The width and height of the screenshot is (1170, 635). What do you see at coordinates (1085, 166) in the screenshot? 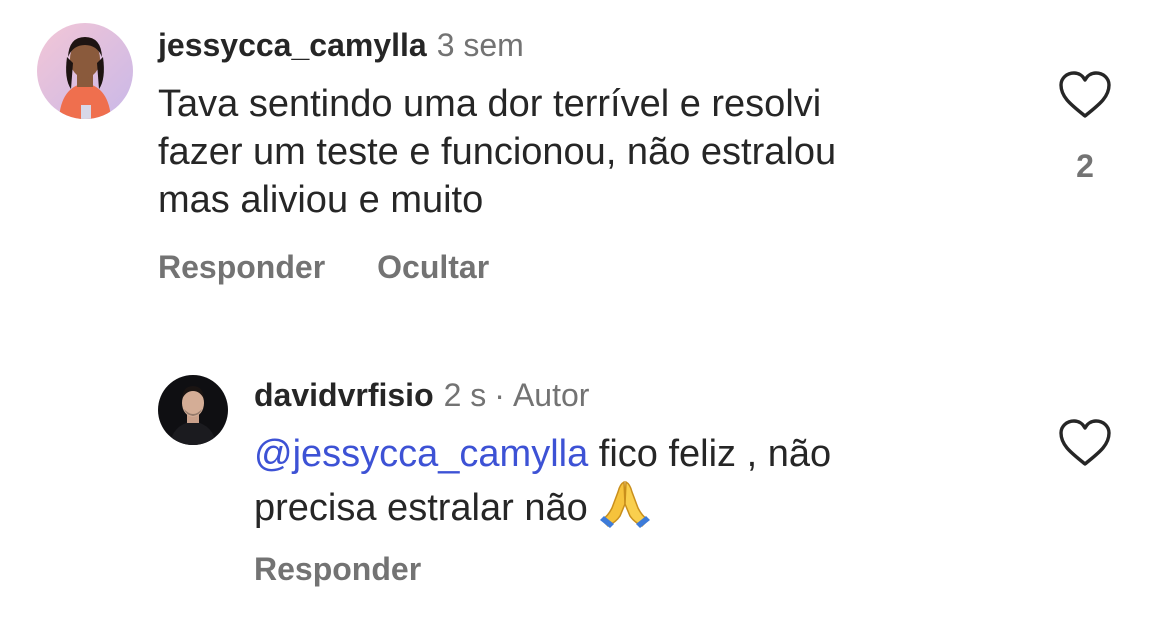
I see `like-count: 2` at bounding box center [1085, 166].